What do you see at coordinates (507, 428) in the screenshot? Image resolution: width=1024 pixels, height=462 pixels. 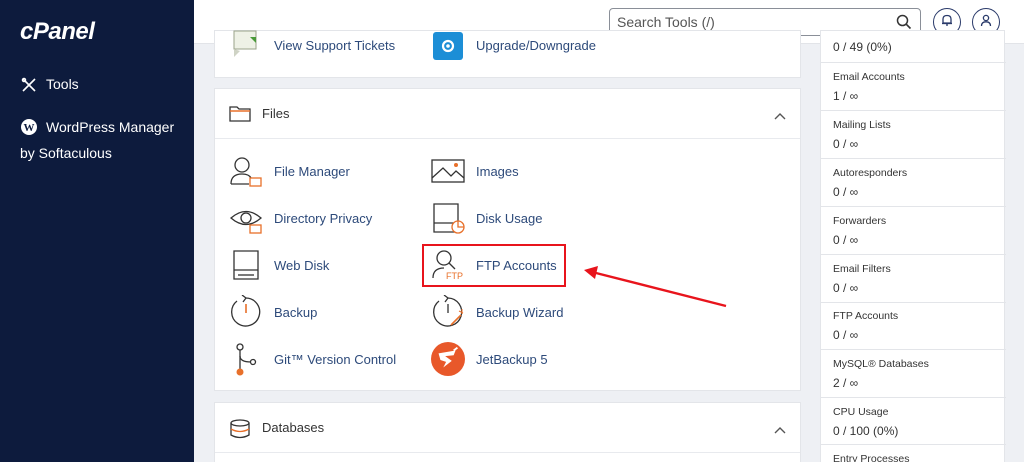 I see `databases-panel-header: Databases` at bounding box center [507, 428].